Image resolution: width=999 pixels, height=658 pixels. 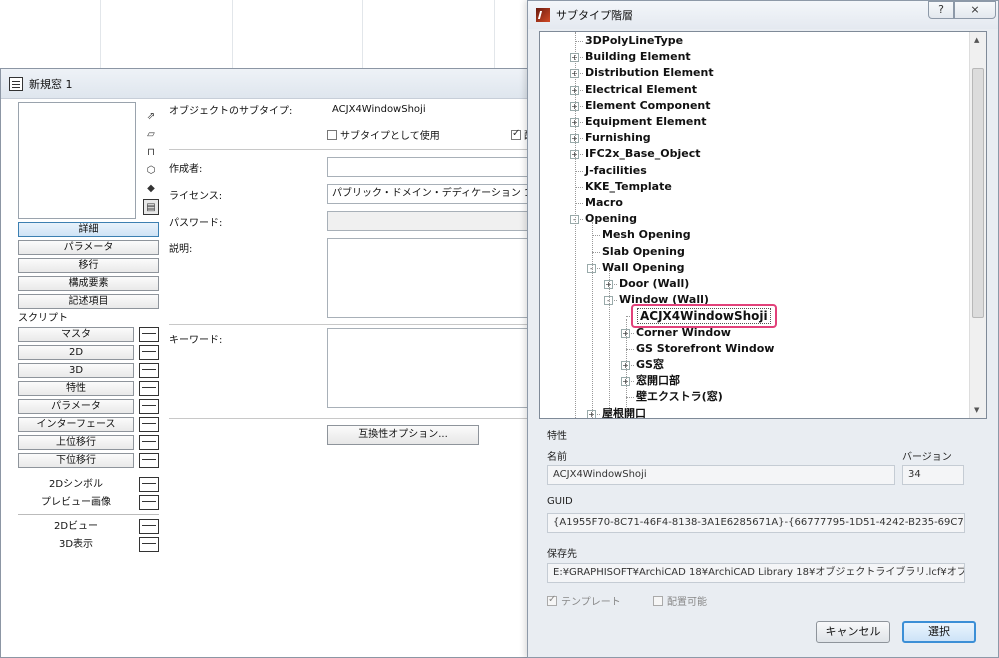 I want to click on template-checkbox: テンプレート, so click(x=584, y=600).